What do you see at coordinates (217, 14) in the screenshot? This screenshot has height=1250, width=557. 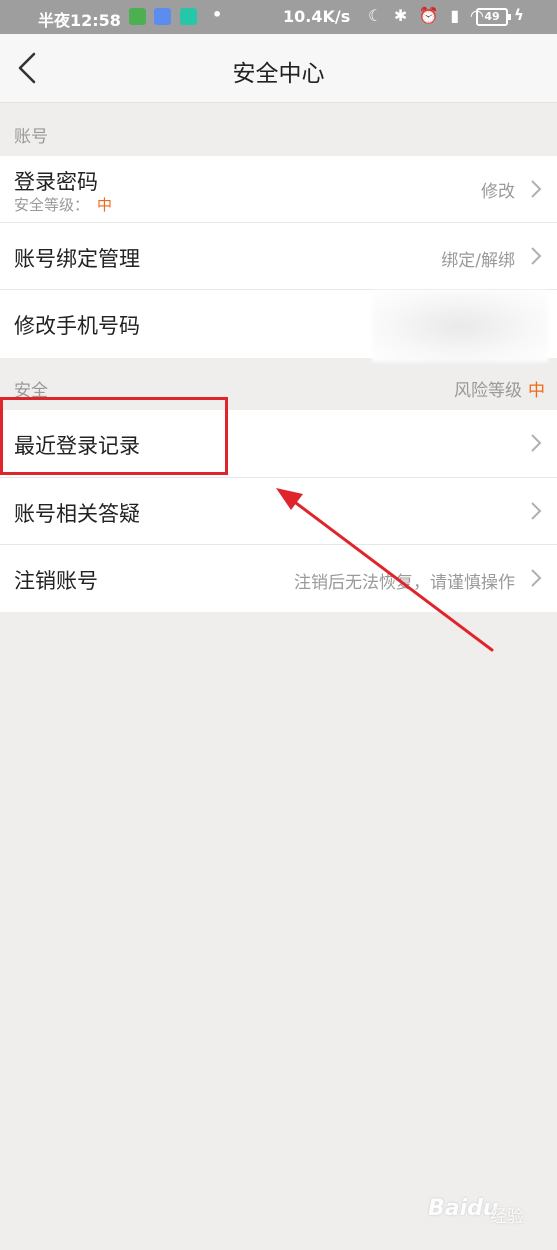 I see `more-notifications-icon: •` at bounding box center [217, 14].